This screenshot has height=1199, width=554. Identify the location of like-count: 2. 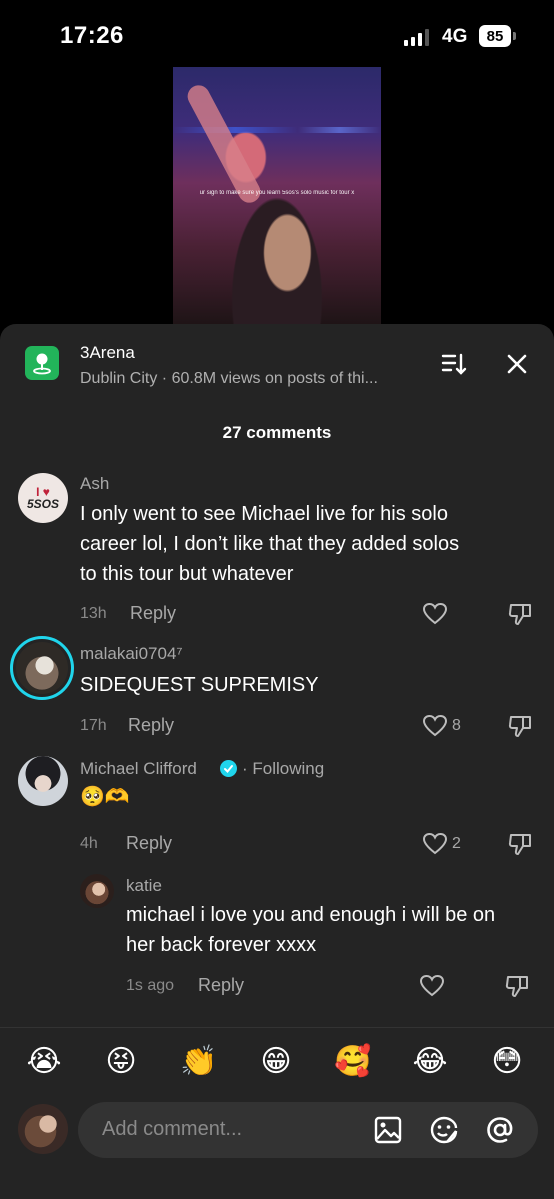
(456, 843).